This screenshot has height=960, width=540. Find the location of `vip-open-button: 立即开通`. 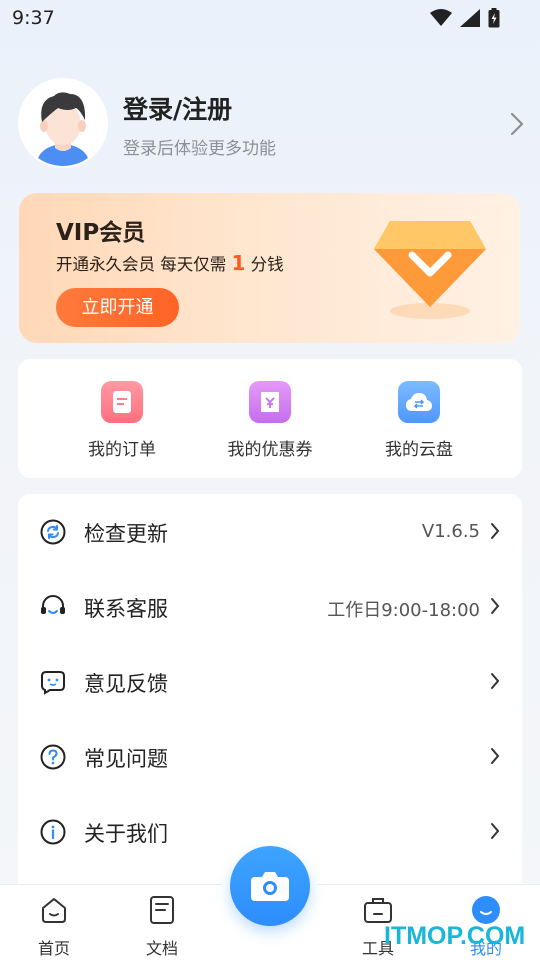

vip-open-button: 立即开通 is located at coordinates (117, 307).